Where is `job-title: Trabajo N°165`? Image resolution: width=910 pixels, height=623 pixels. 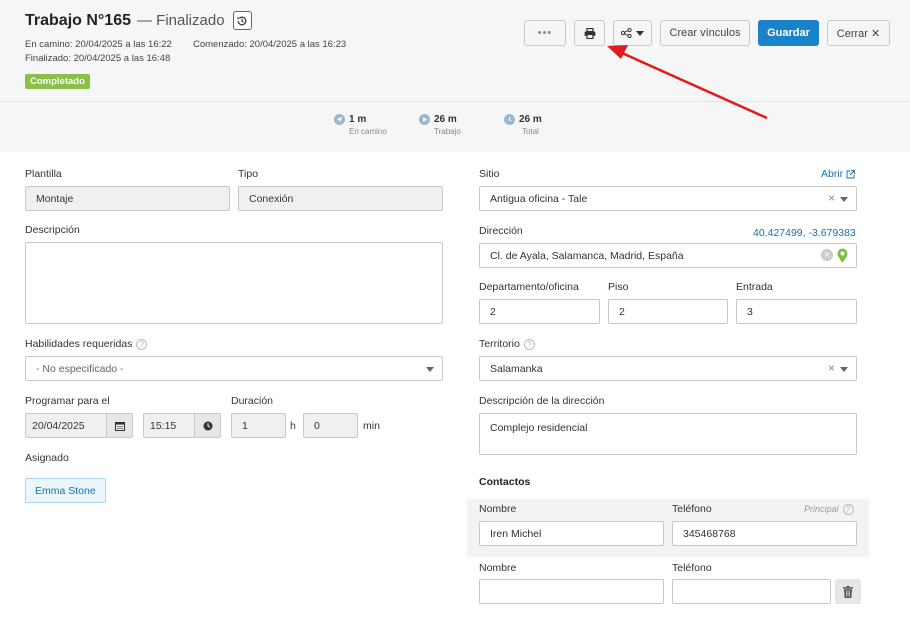 job-title: Trabajo N°165 is located at coordinates (78, 20).